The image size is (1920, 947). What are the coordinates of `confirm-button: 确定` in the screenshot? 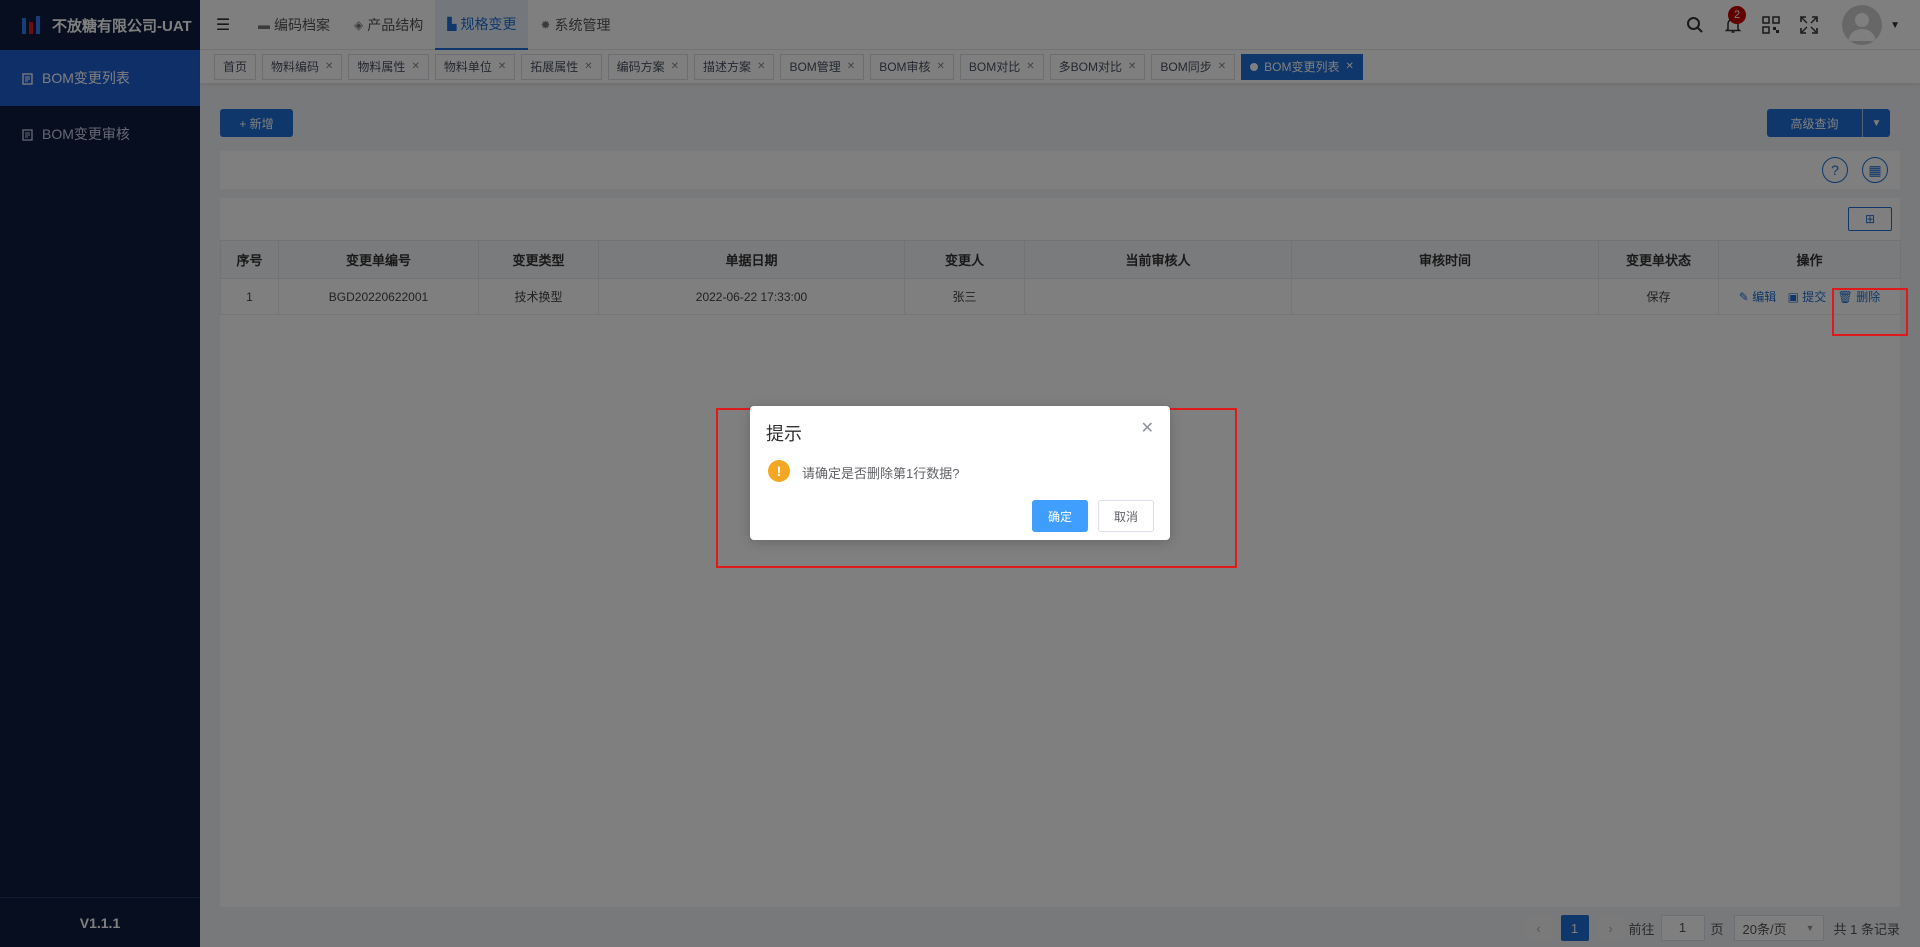 It's located at (1060, 516).